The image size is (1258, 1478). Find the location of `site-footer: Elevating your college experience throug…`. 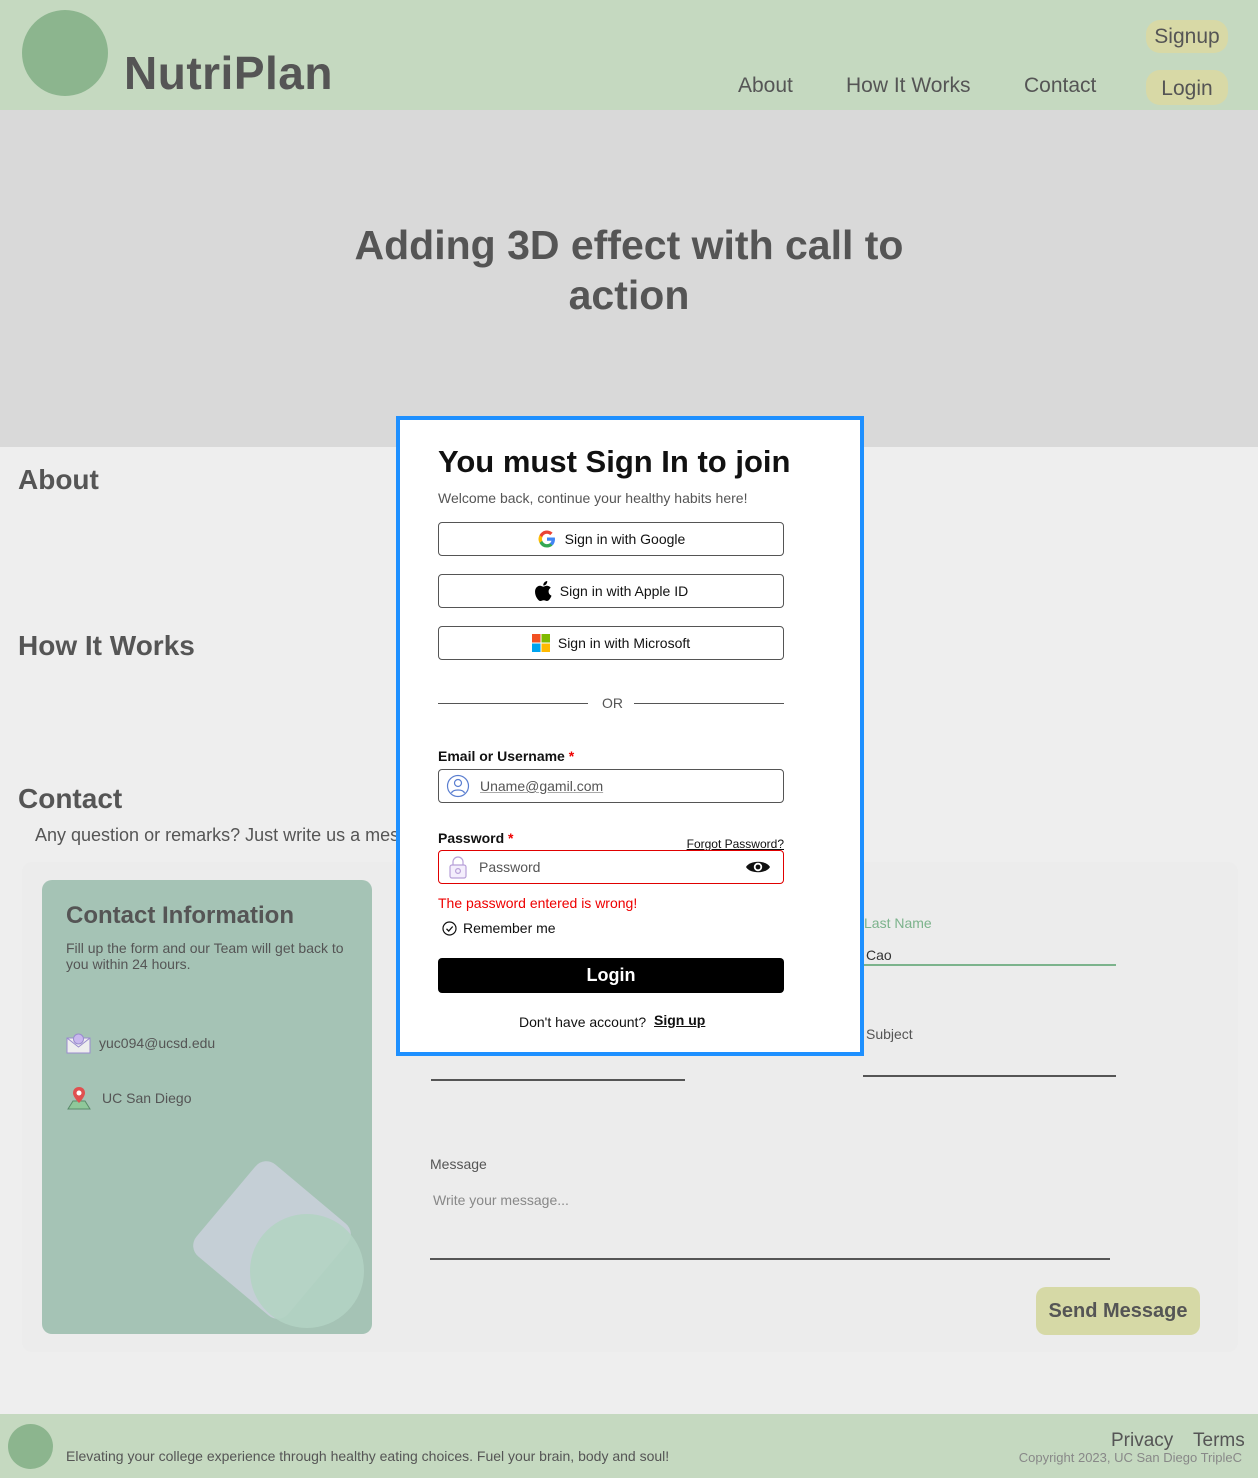

site-footer: Elevating your college experience throug… is located at coordinates (629, 1446).